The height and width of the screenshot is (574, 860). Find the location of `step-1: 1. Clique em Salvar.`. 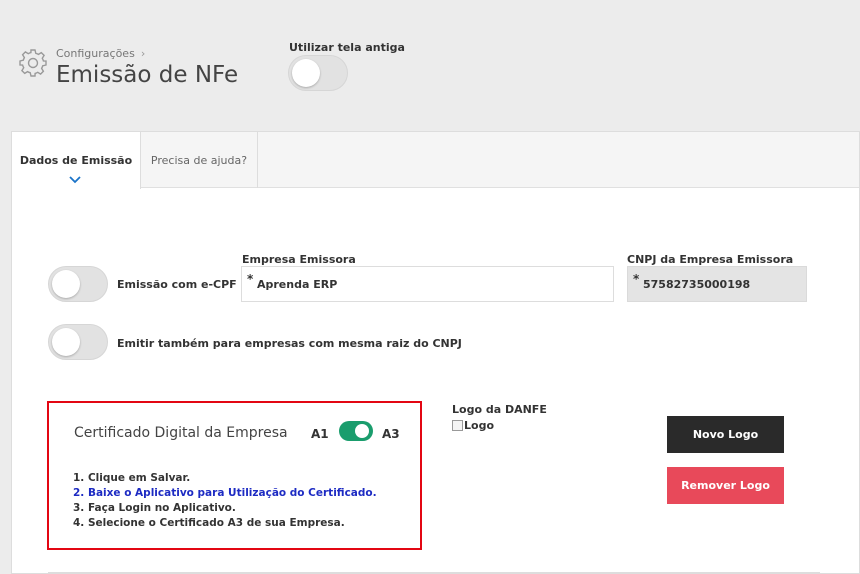

step-1: 1. Clique em Salvar. is located at coordinates (132, 478).